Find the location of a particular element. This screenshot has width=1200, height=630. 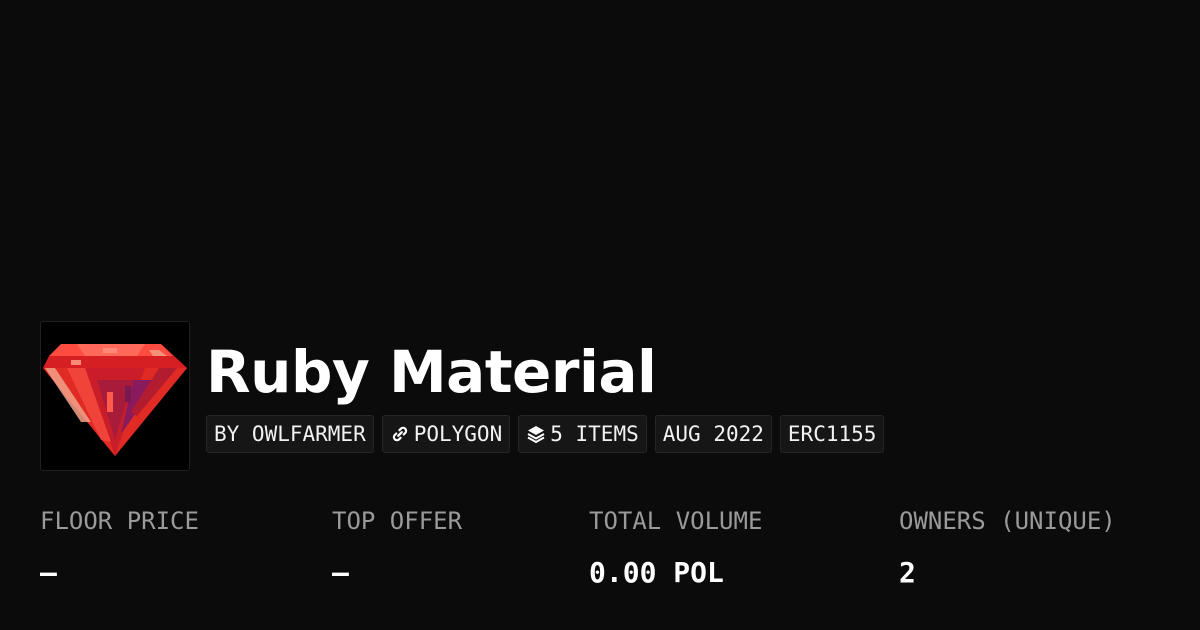

standard-chip: ERC1155 is located at coordinates (832, 434).